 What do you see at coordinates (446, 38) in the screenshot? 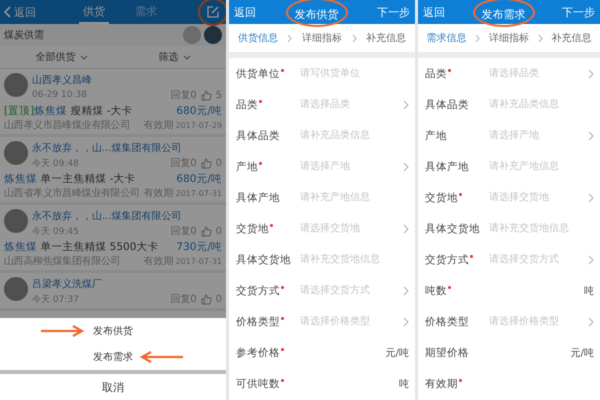
I see `step-tab: 需求信息` at bounding box center [446, 38].